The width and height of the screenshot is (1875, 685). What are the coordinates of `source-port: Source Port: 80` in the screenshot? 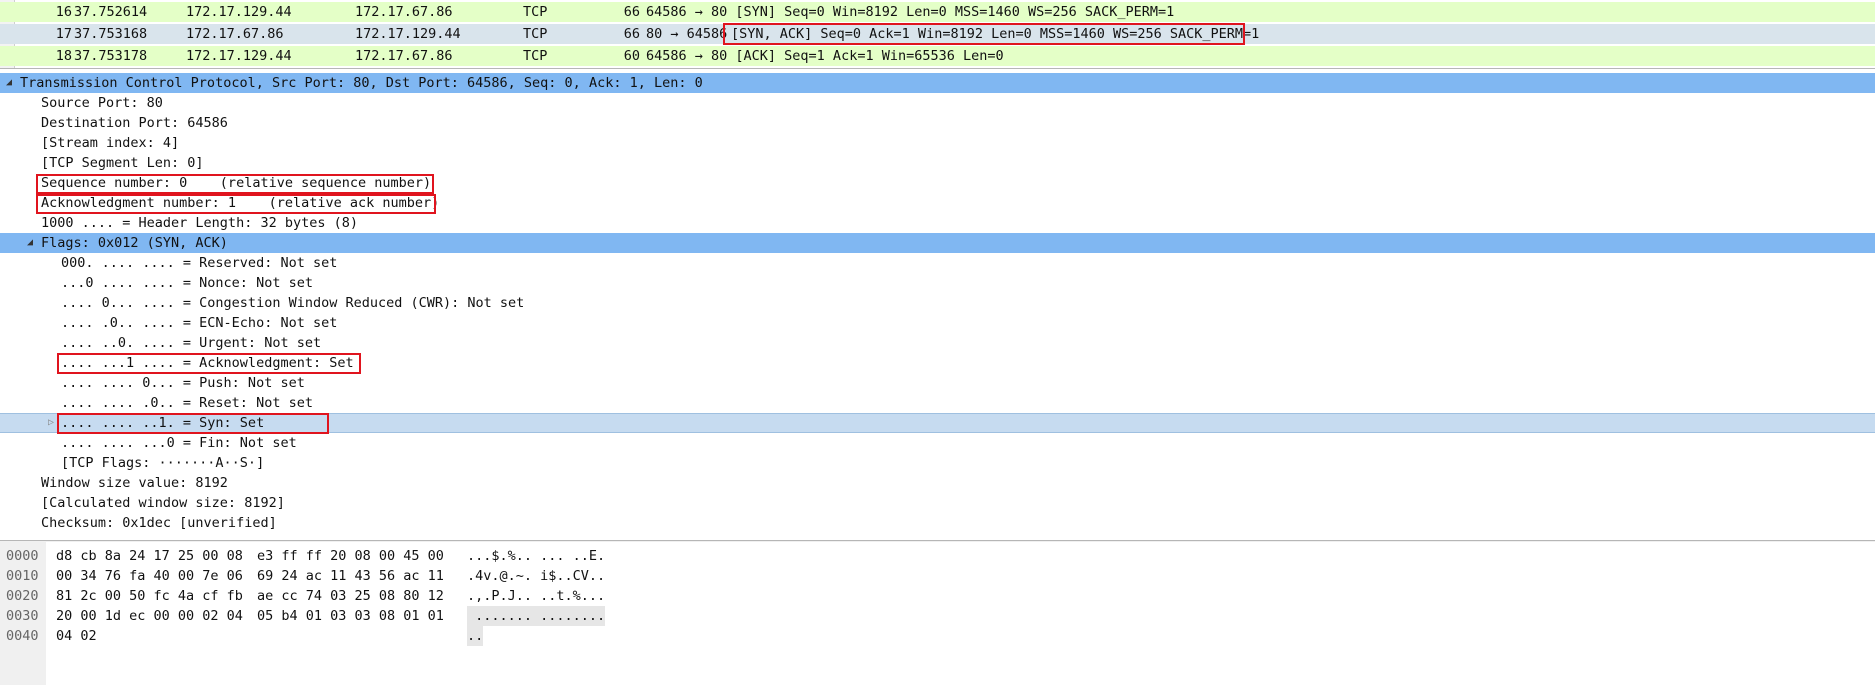 It's located at (102, 103).